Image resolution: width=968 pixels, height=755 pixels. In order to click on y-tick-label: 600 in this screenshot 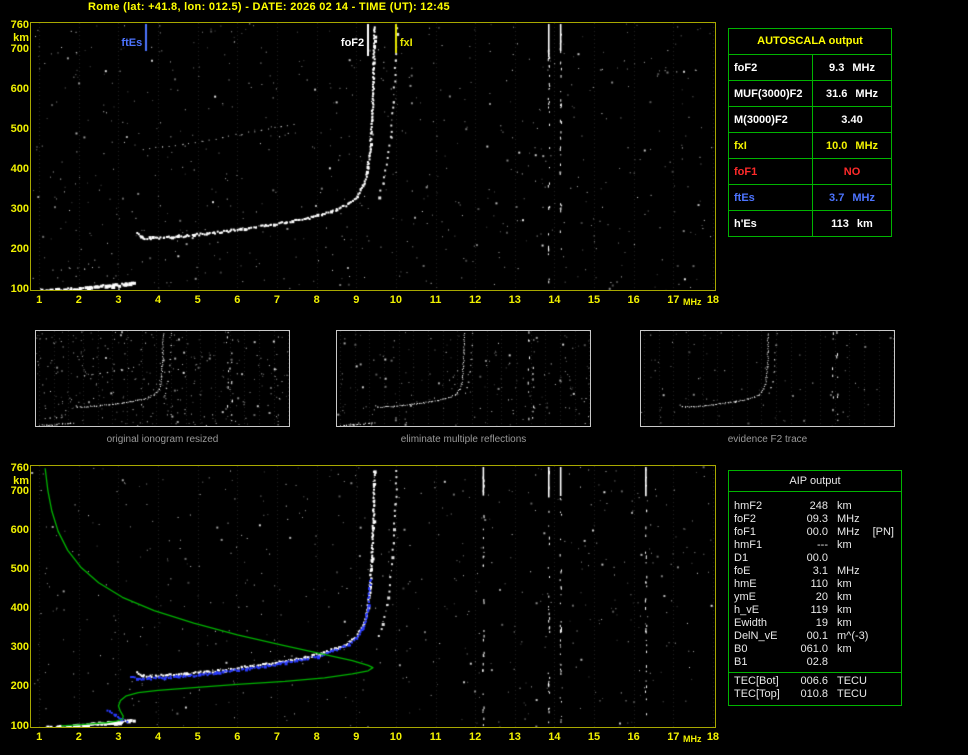, I will do `click(19, 88)`.